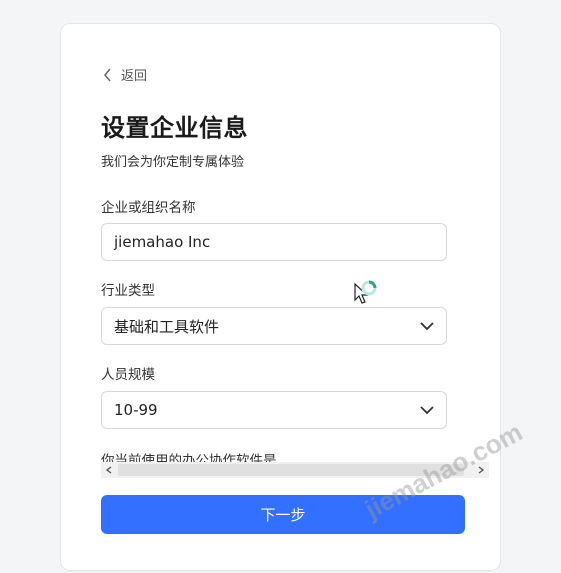 The width and height of the screenshot is (561, 573). I want to click on staff-size-select: 10-99, so click(274, 410).